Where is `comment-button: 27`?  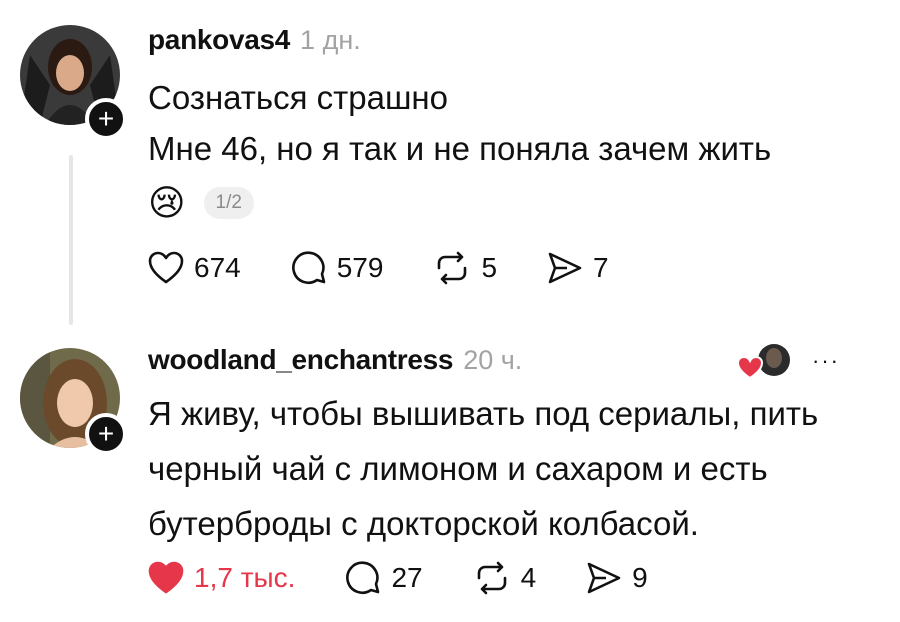
comment-button: 27 is located at coordinates (384, 578).